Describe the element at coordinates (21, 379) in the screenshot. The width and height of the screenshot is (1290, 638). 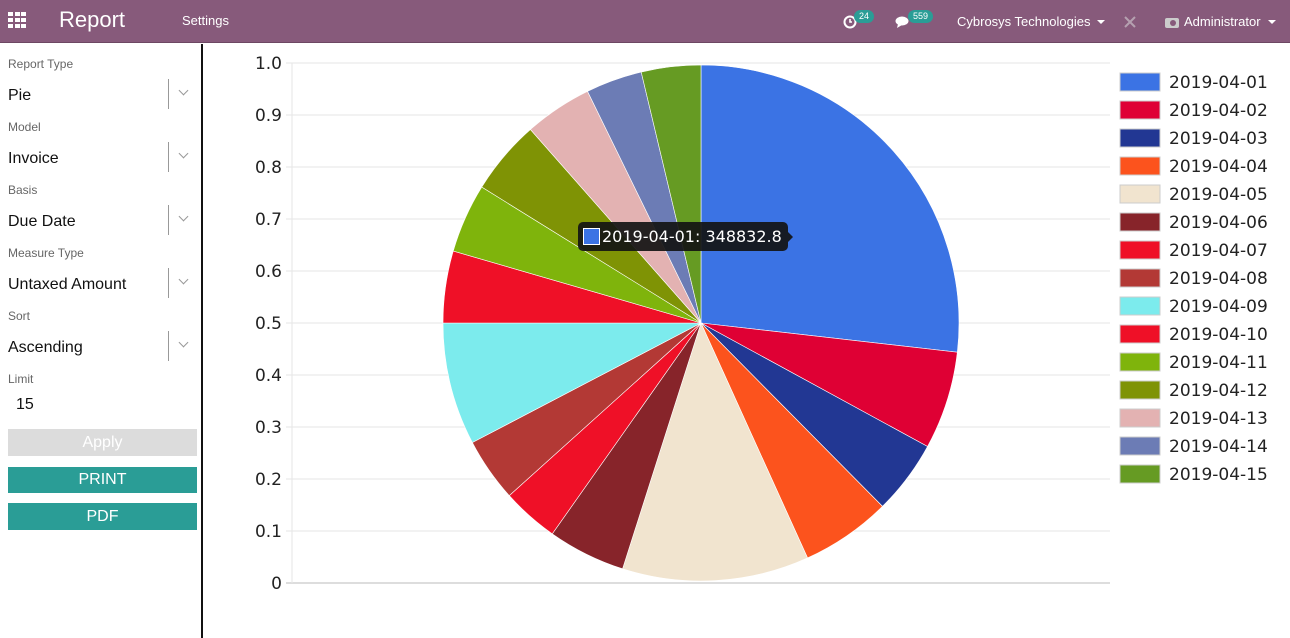
I see `limit-label: Limit` at that location.